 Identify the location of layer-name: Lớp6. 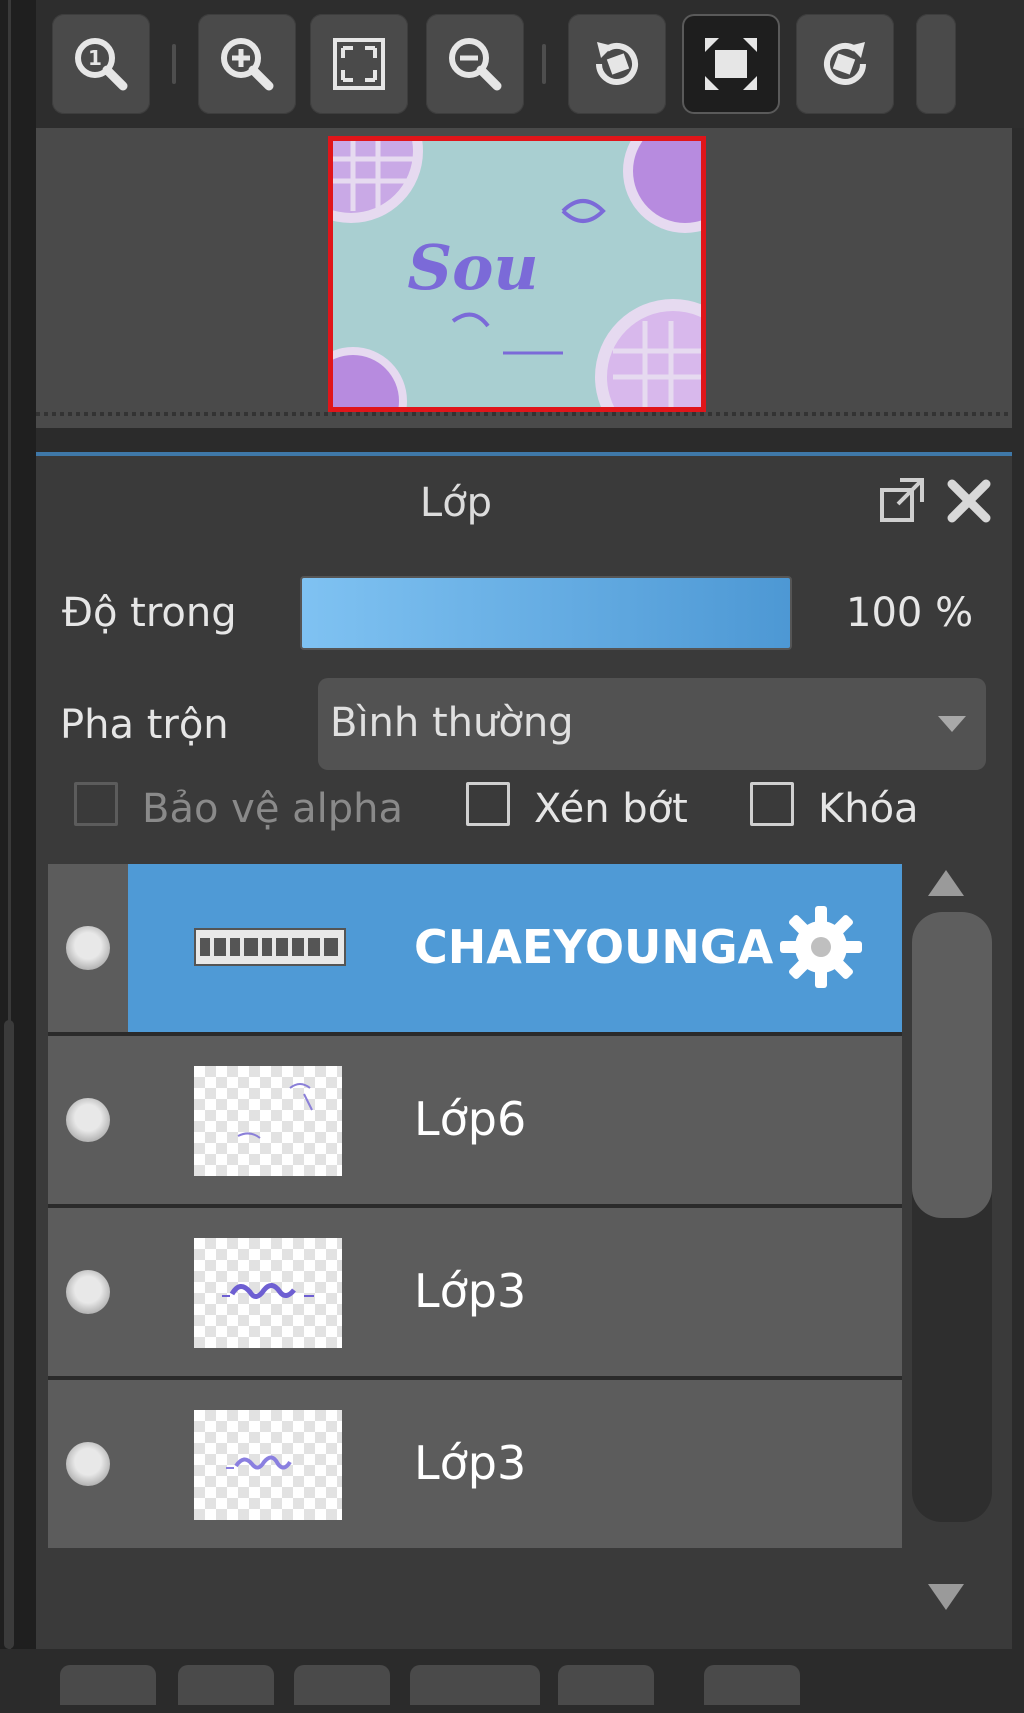
(470, 1119).